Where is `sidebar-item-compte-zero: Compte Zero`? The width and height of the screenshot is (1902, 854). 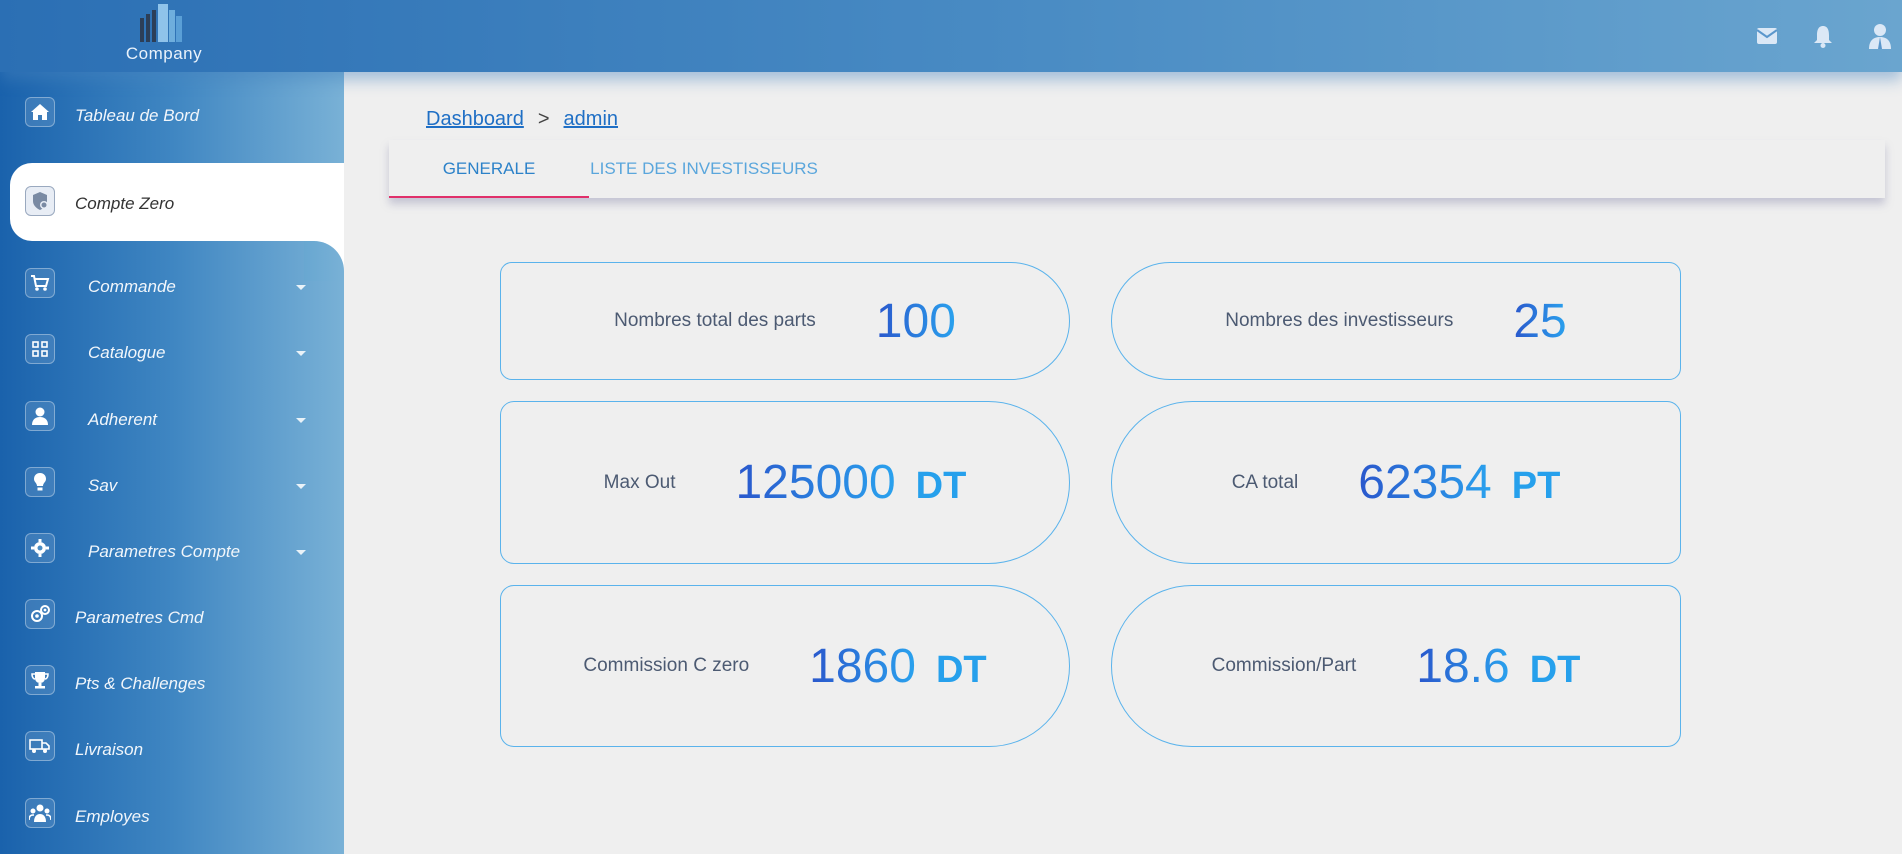 sidebar-item-compte-zero: Compte Zero is located at coordinates (172, 201).